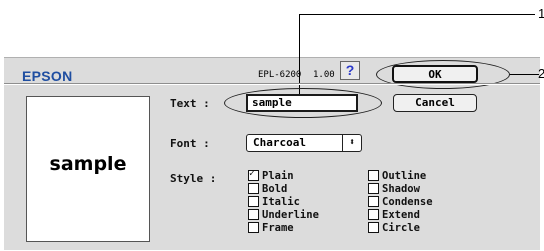 The width and height of the screenshot is (544, 251). I want to click on epson-logo: EPSON, so click(47, 76).